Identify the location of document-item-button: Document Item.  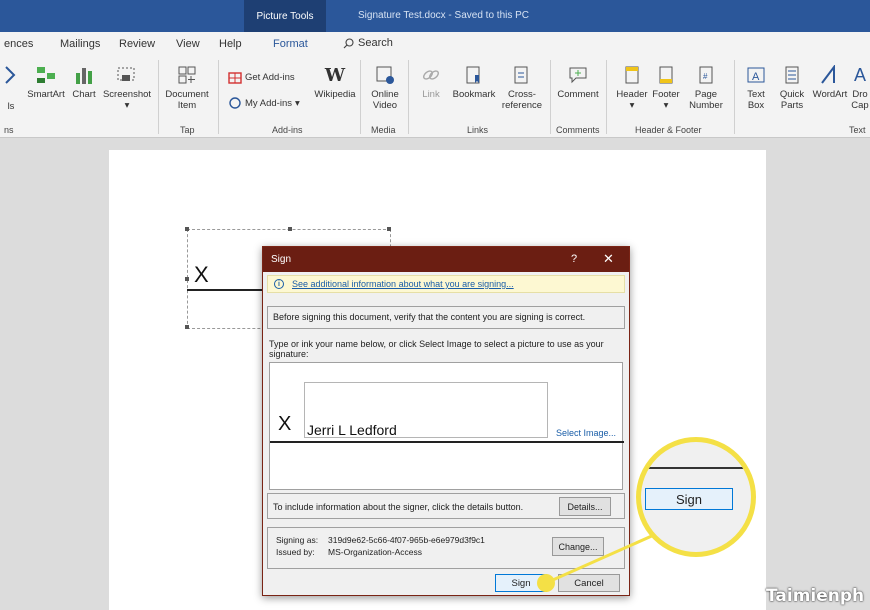
(187, 87).